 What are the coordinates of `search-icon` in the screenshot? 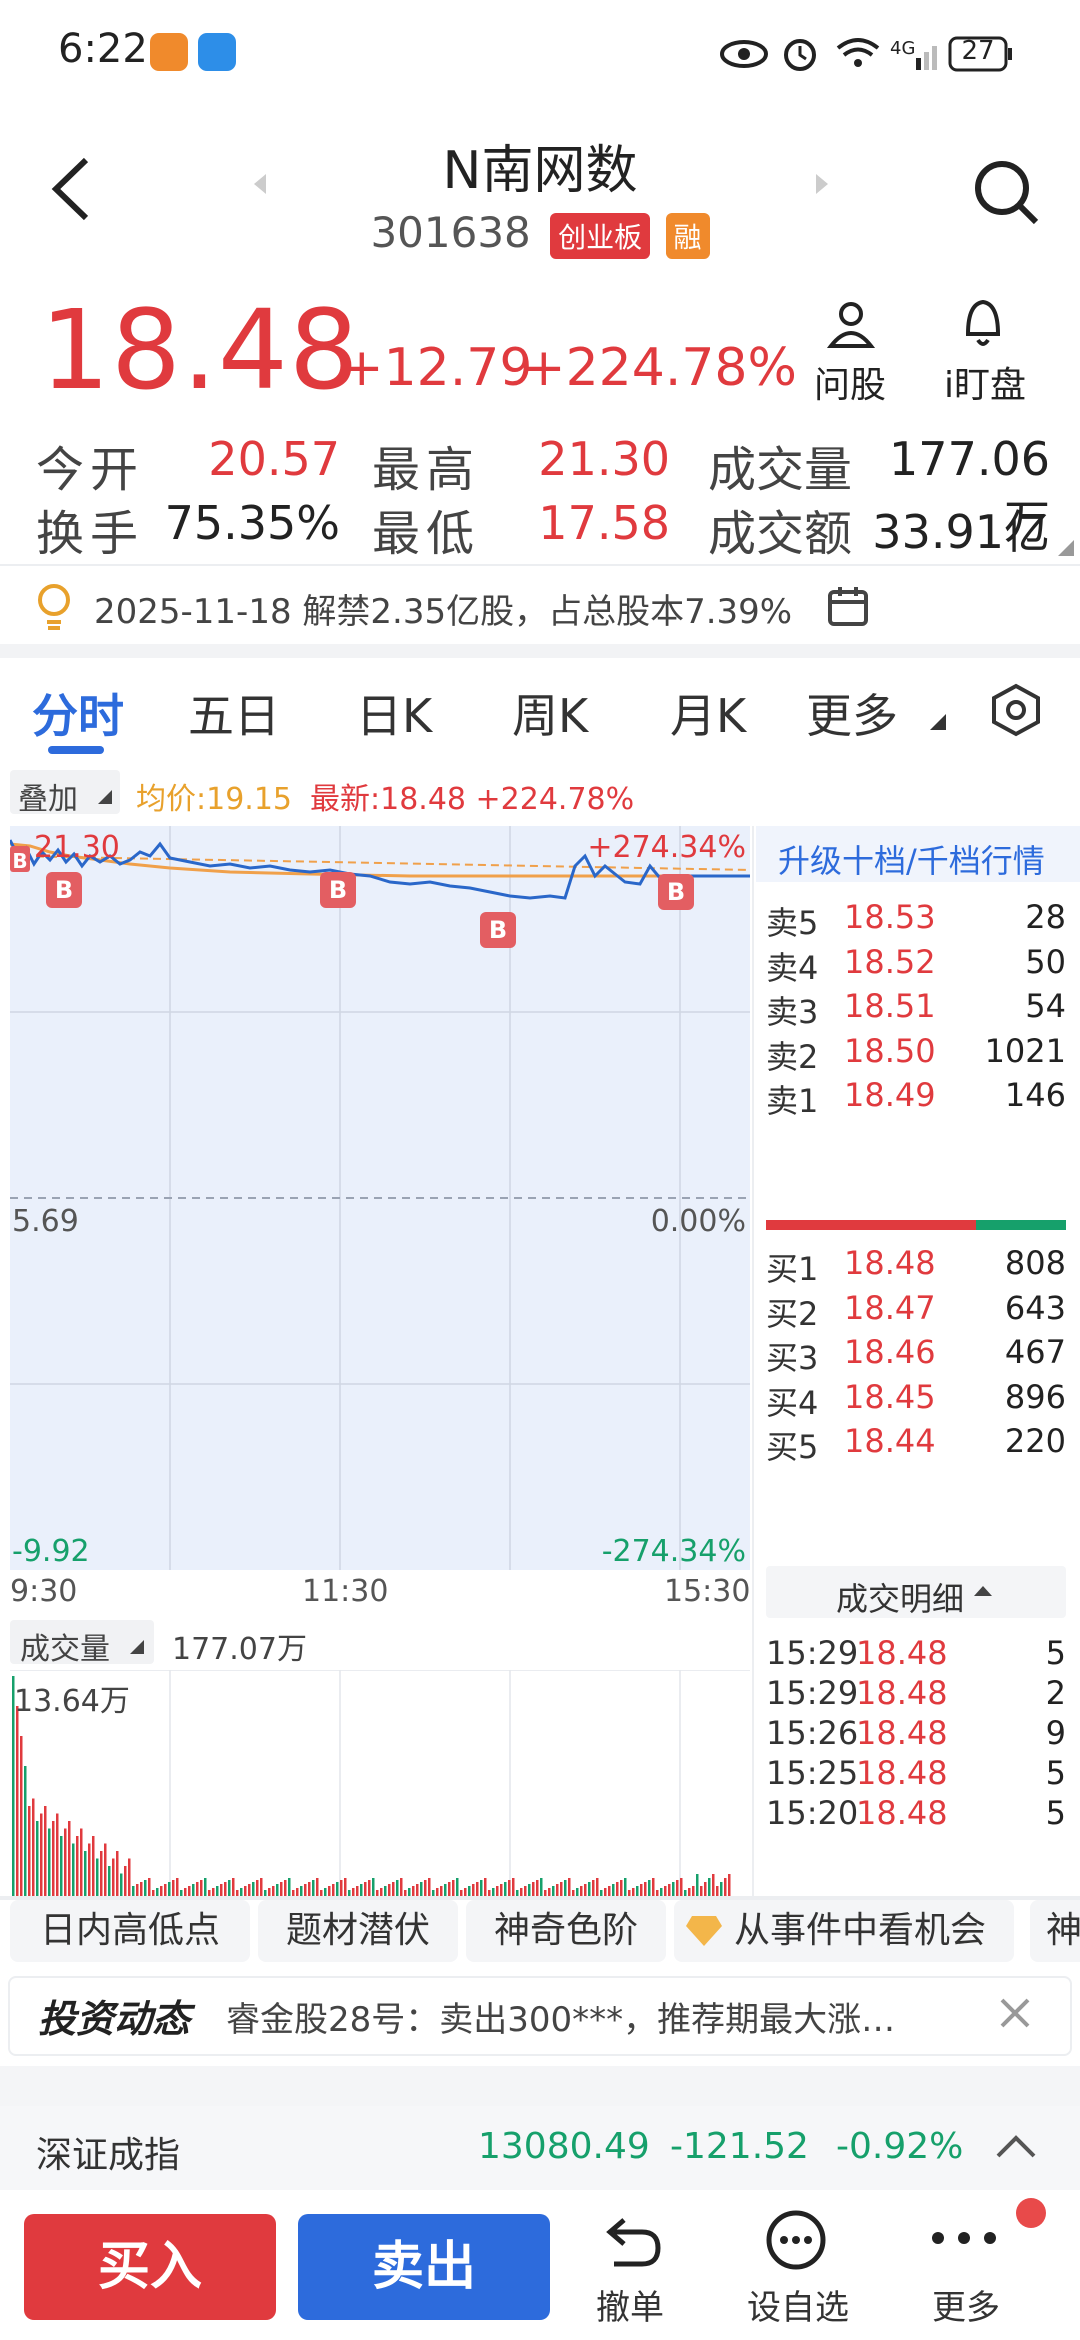 It's located at (1007, 193).